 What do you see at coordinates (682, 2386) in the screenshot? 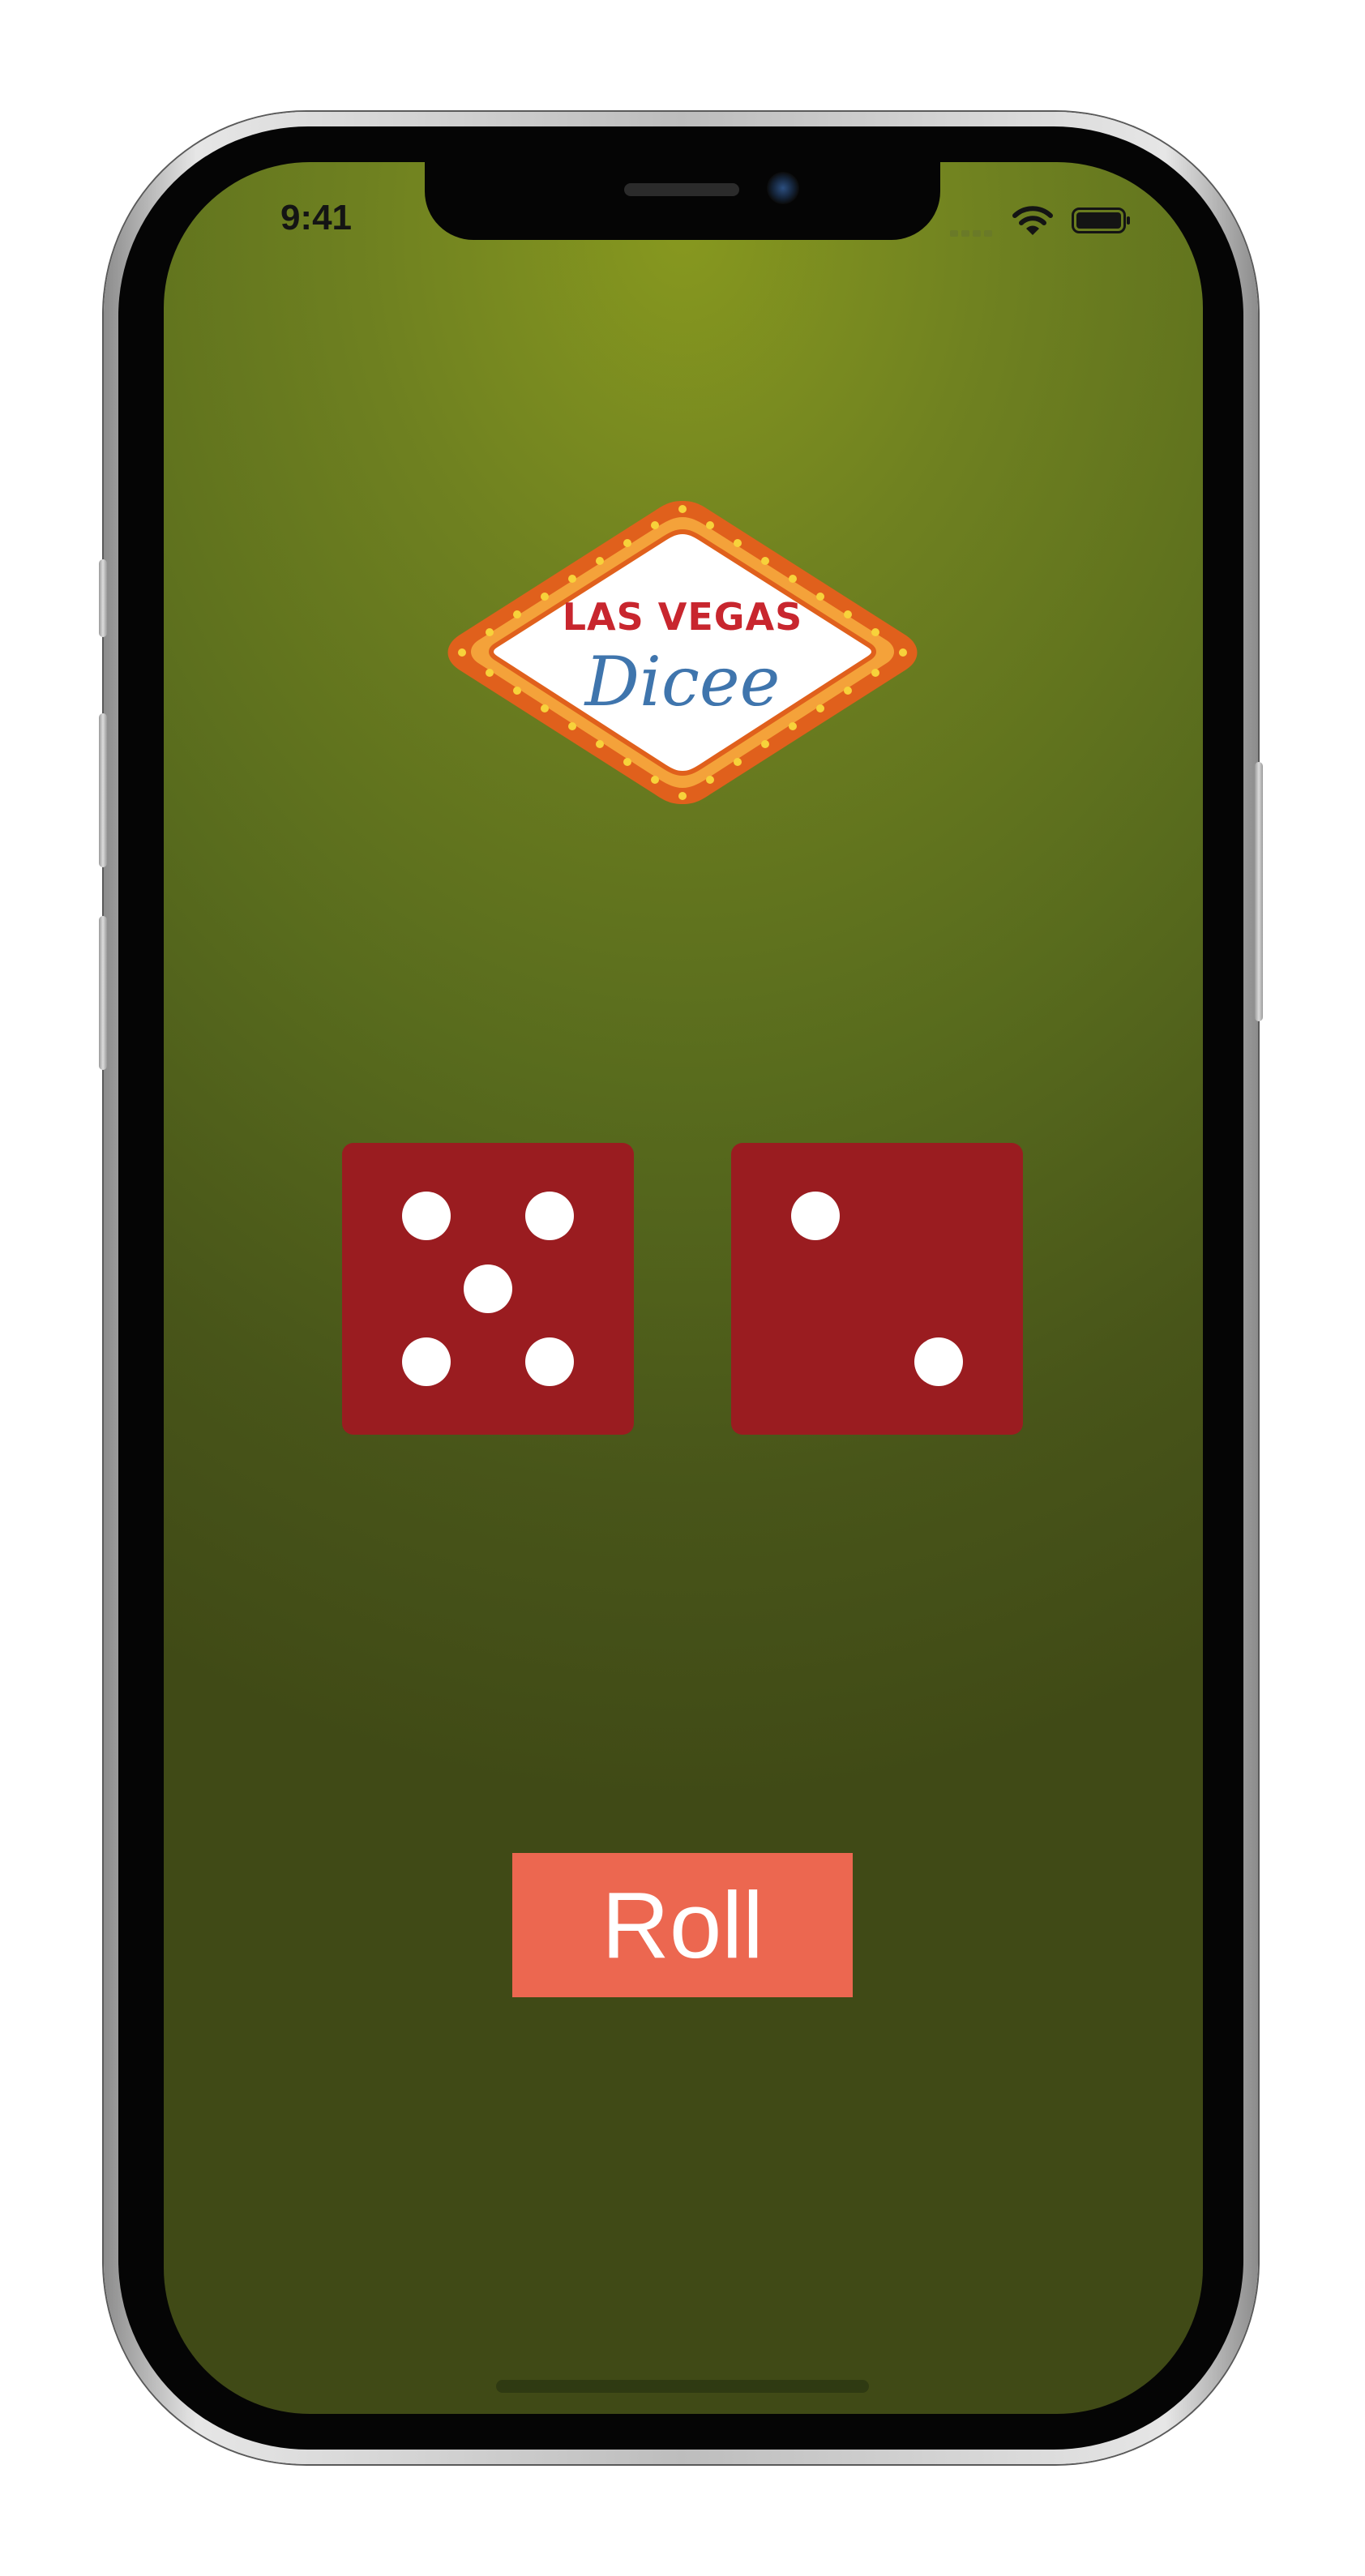
I see `home-indicator` at bounding box center [682, 2386].